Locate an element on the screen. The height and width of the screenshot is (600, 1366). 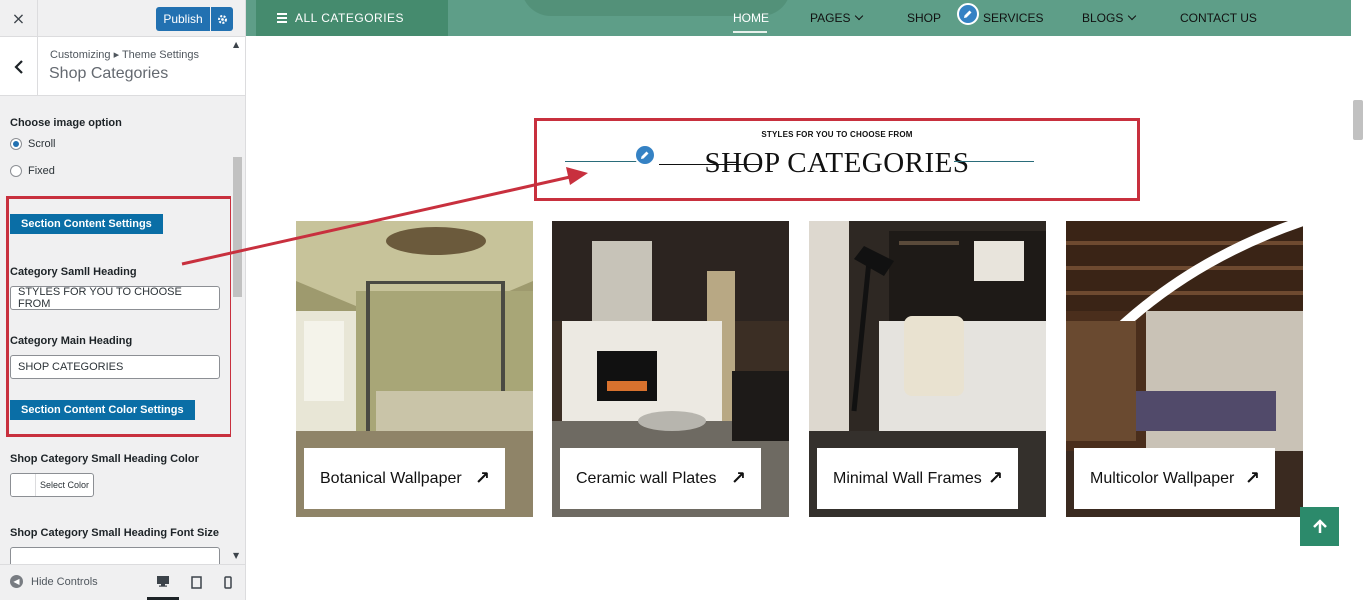
all-categories-button: ALL CATEGORIES is located at coordinates (352, 18).